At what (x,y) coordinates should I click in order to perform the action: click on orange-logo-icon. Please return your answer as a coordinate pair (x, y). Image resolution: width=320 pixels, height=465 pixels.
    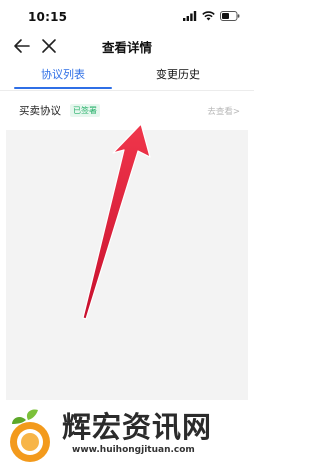
    Looking at the image, I should click on (30, 435).